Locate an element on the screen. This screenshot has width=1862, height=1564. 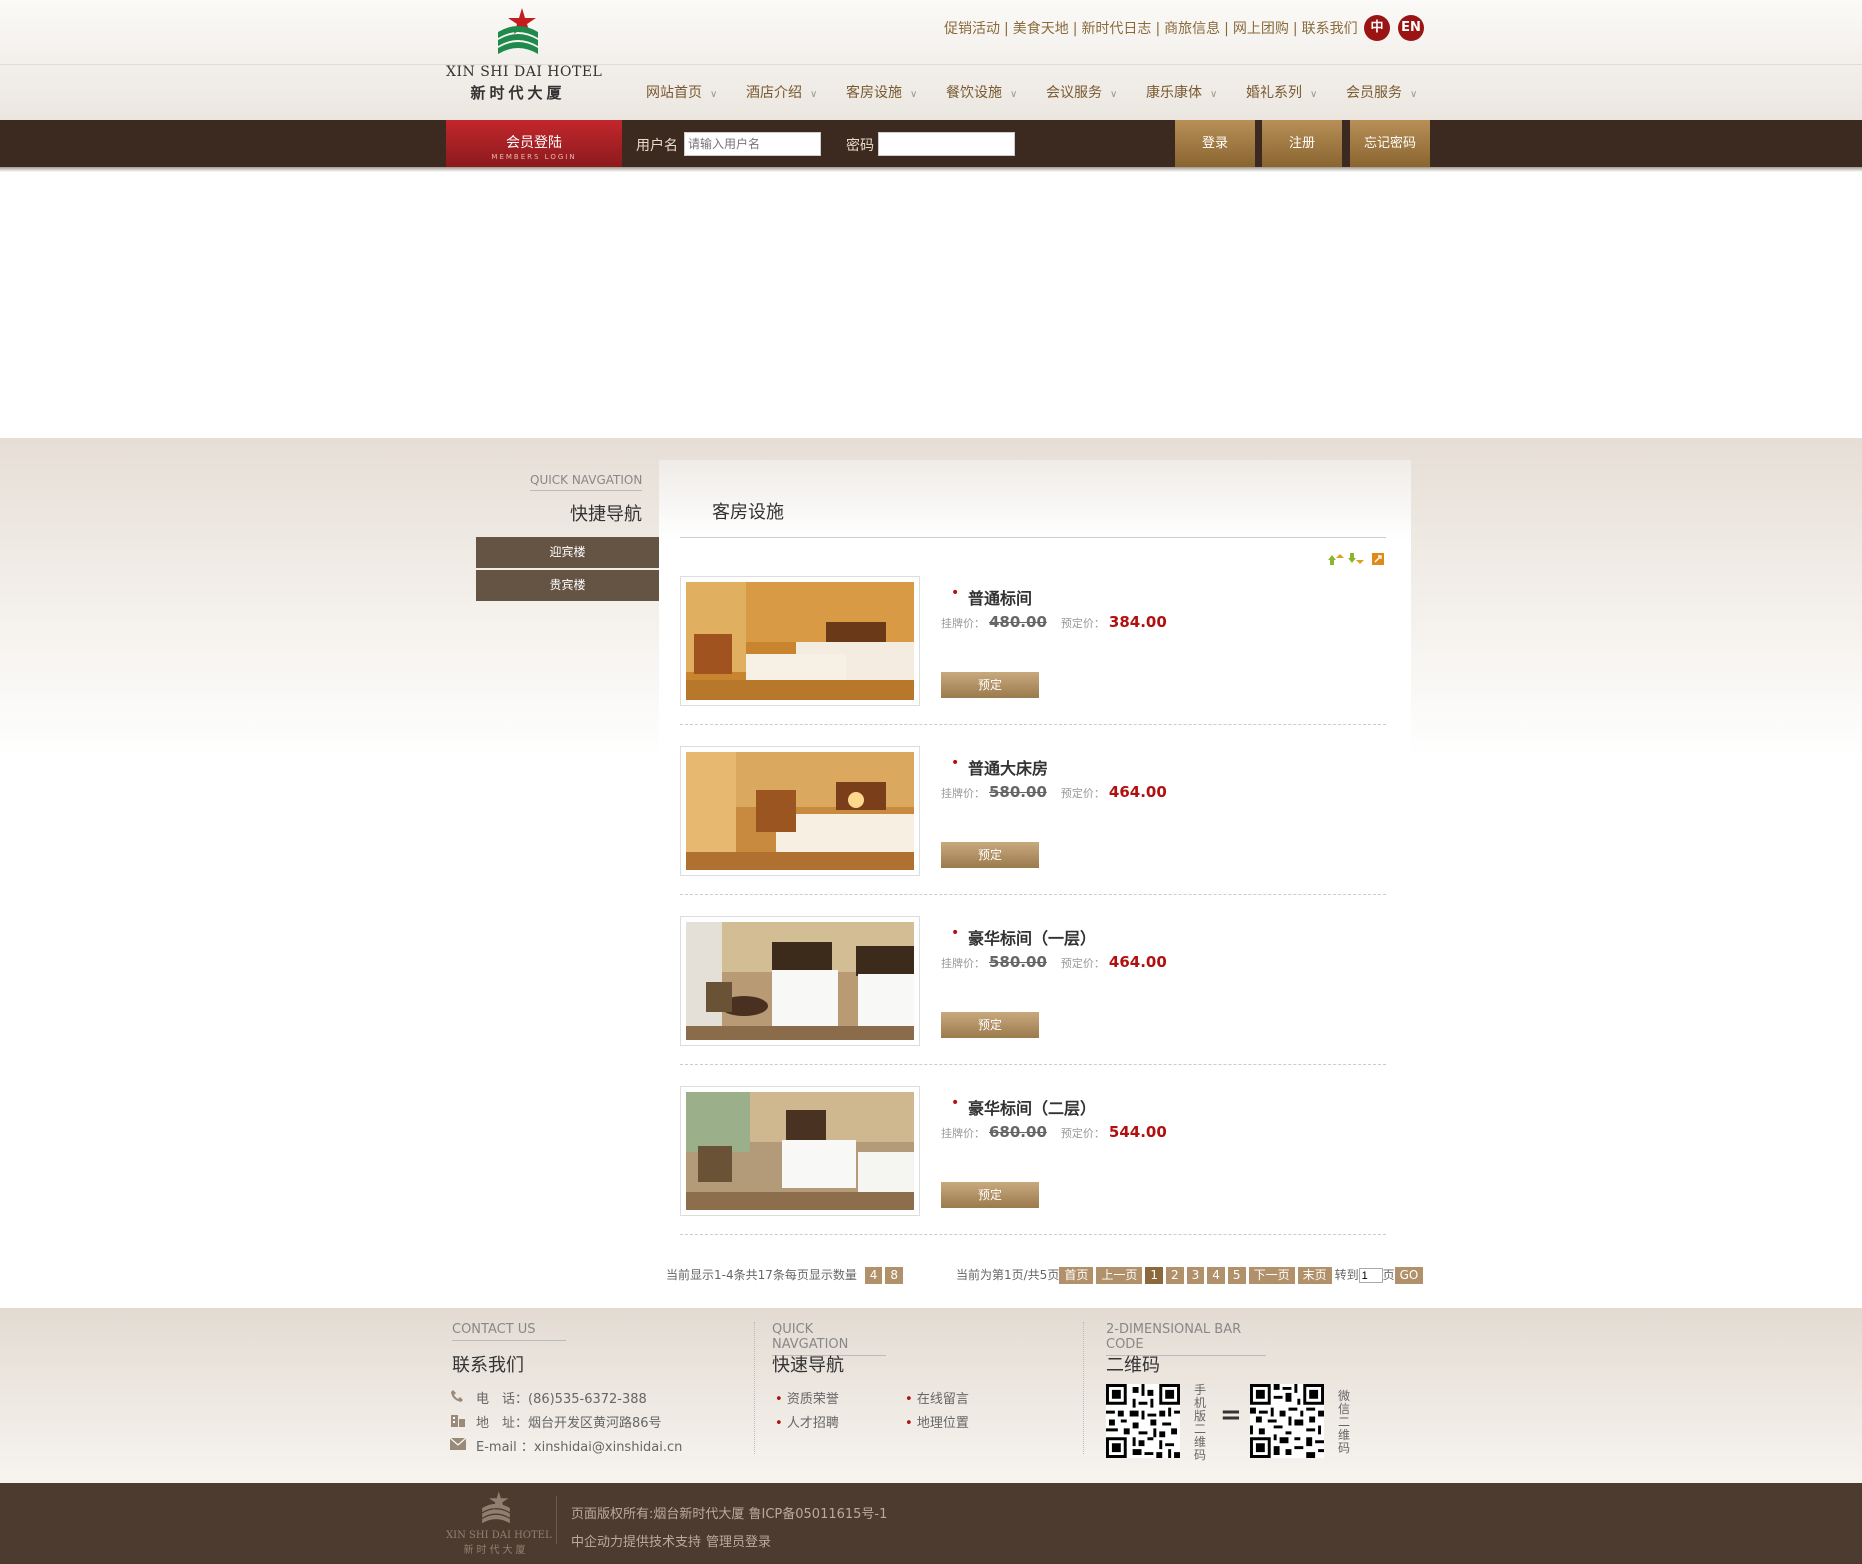
top-link-blog: 新时代日志 is located at coordinates (1116, 29).